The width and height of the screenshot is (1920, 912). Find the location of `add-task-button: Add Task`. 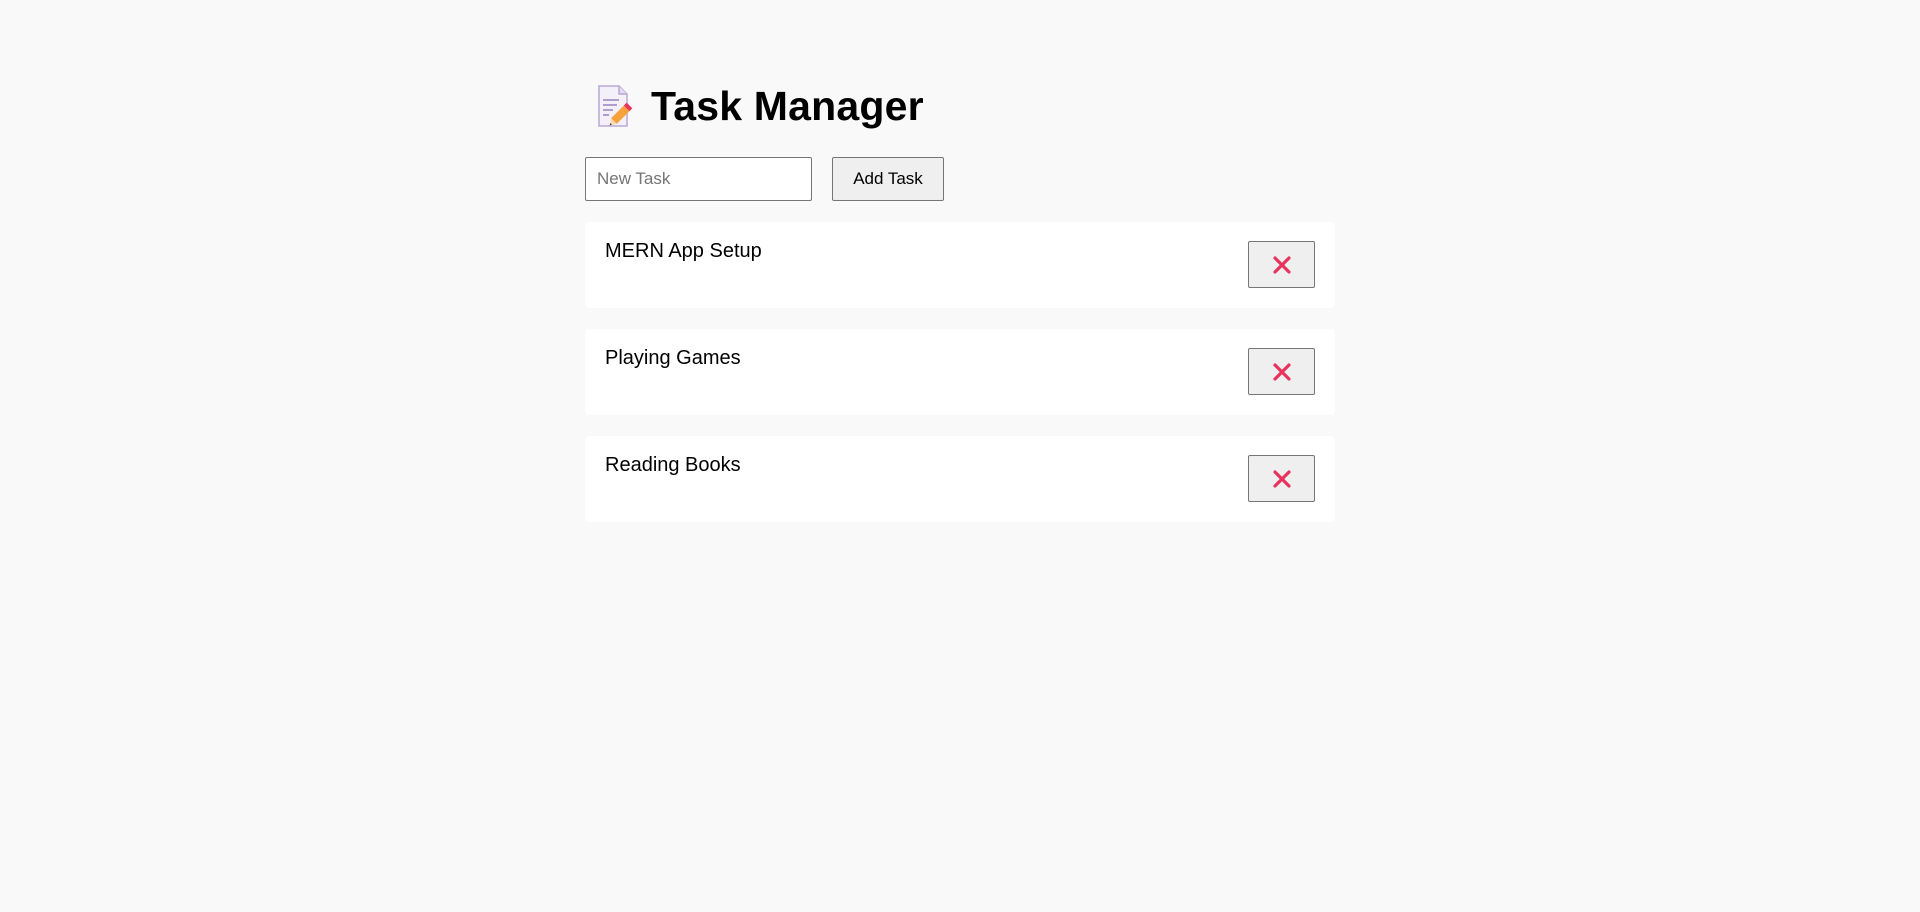

add-task-button: Add Task is located at coordinates (888, 179).